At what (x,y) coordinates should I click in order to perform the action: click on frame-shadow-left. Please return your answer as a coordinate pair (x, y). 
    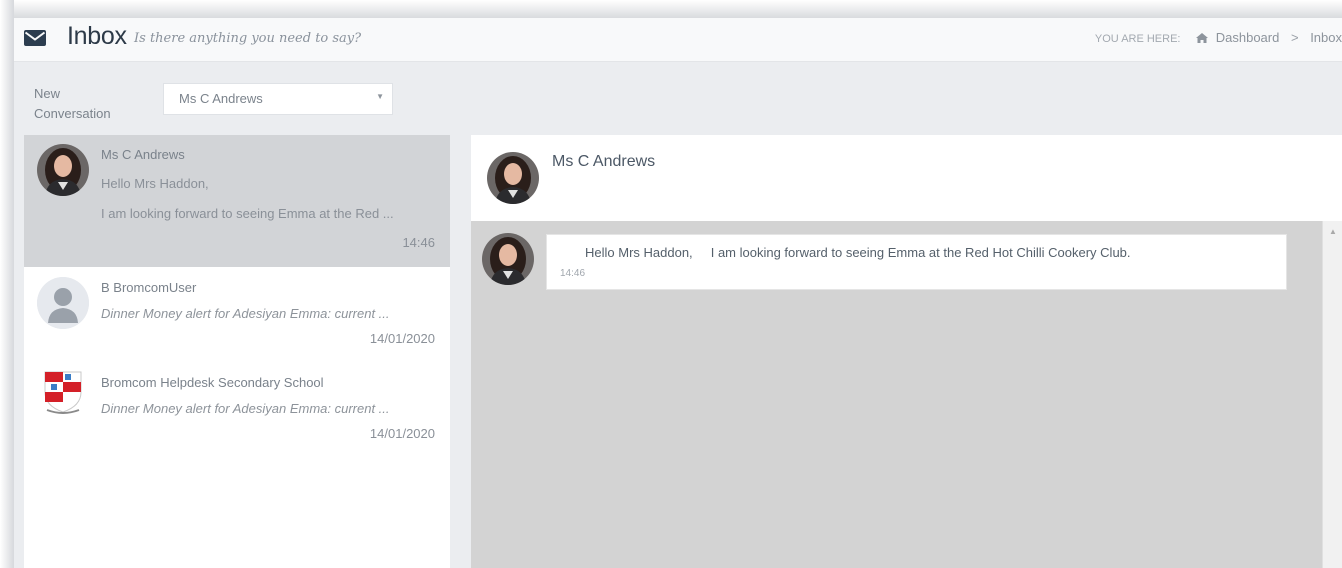
    Looking at the image, I should click on (7, 284).